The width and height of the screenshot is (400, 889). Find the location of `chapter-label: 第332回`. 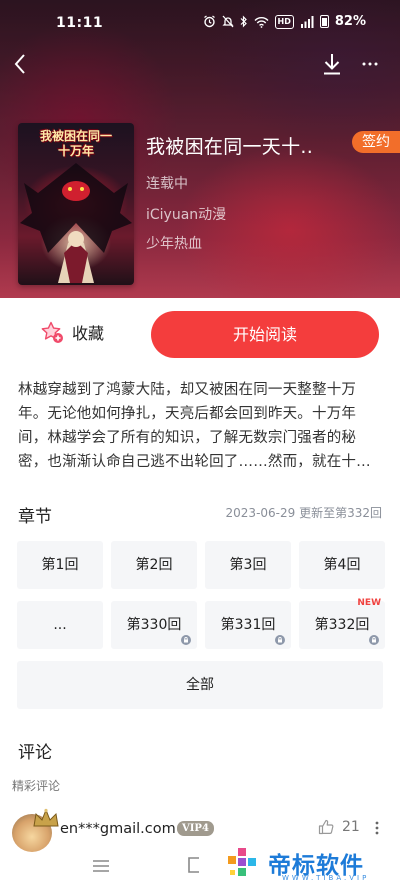

chapter-label: 第332回 is located at coordinates (342, 625).